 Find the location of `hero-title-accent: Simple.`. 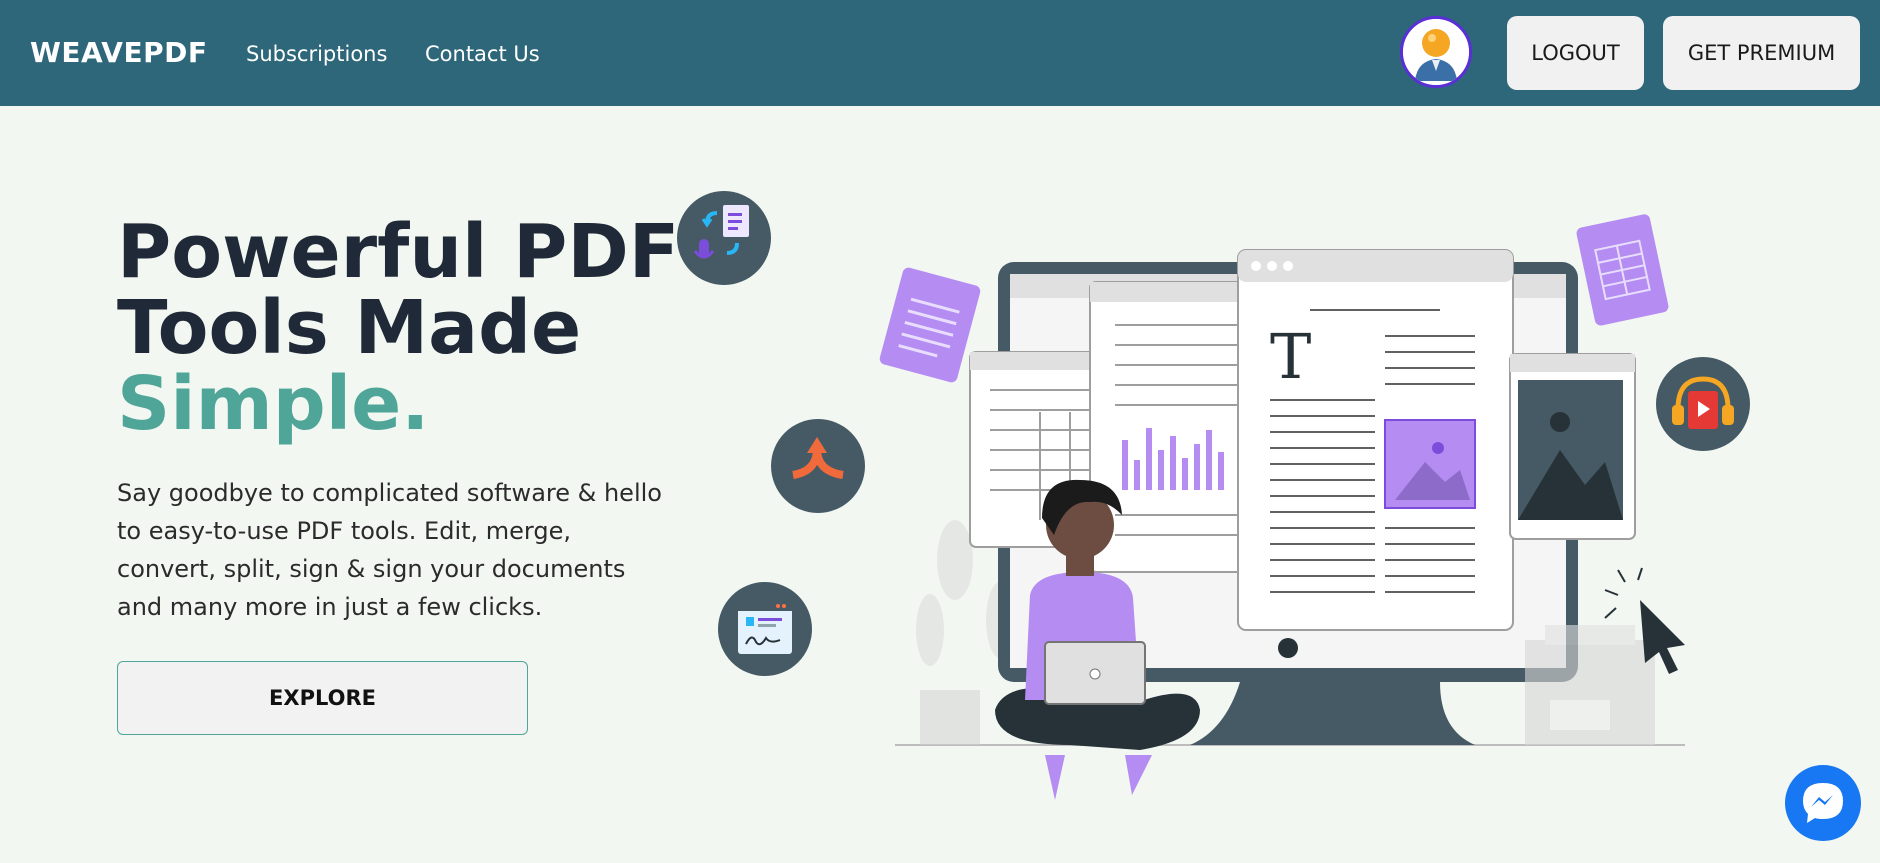

hero-title-accent: Simple. is located at coordinates (273, 404).